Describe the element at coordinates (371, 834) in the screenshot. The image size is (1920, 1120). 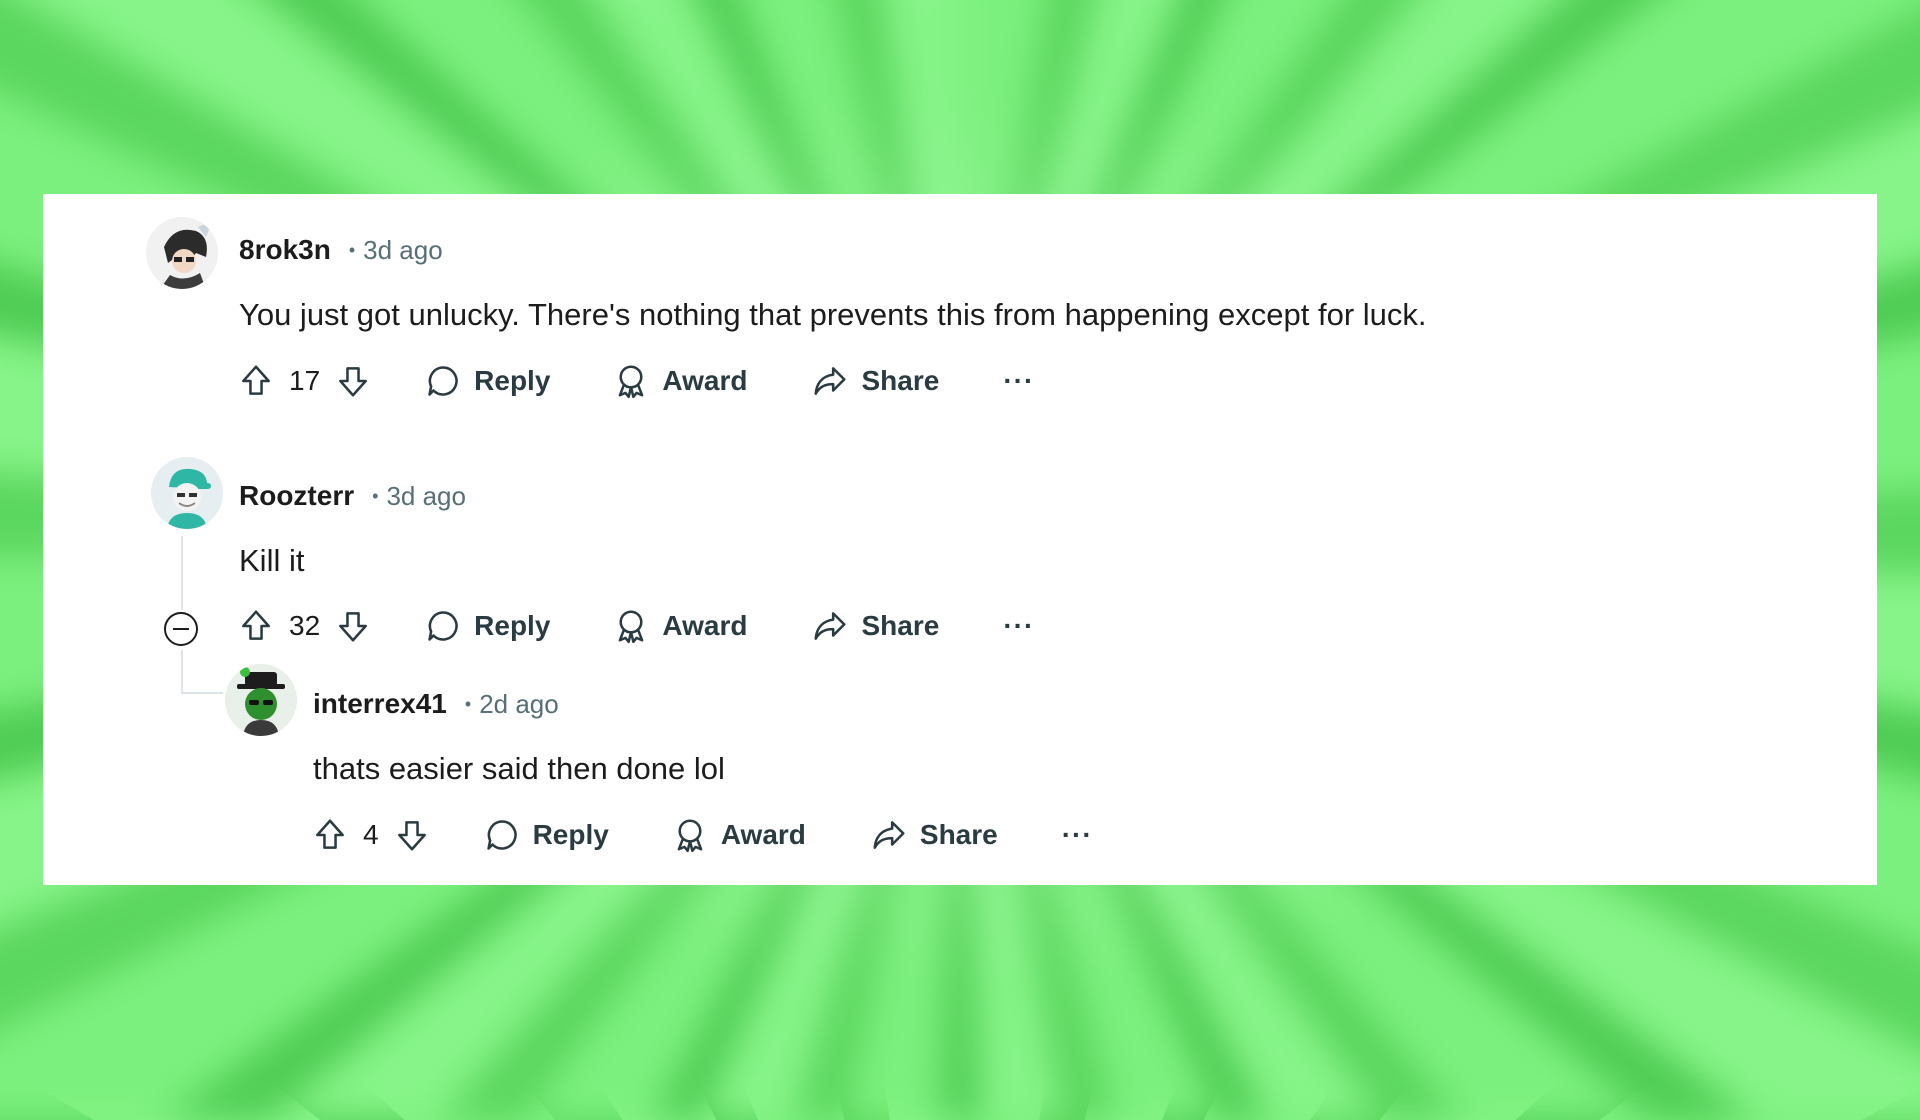
I see `vote-count: 4` at that location.